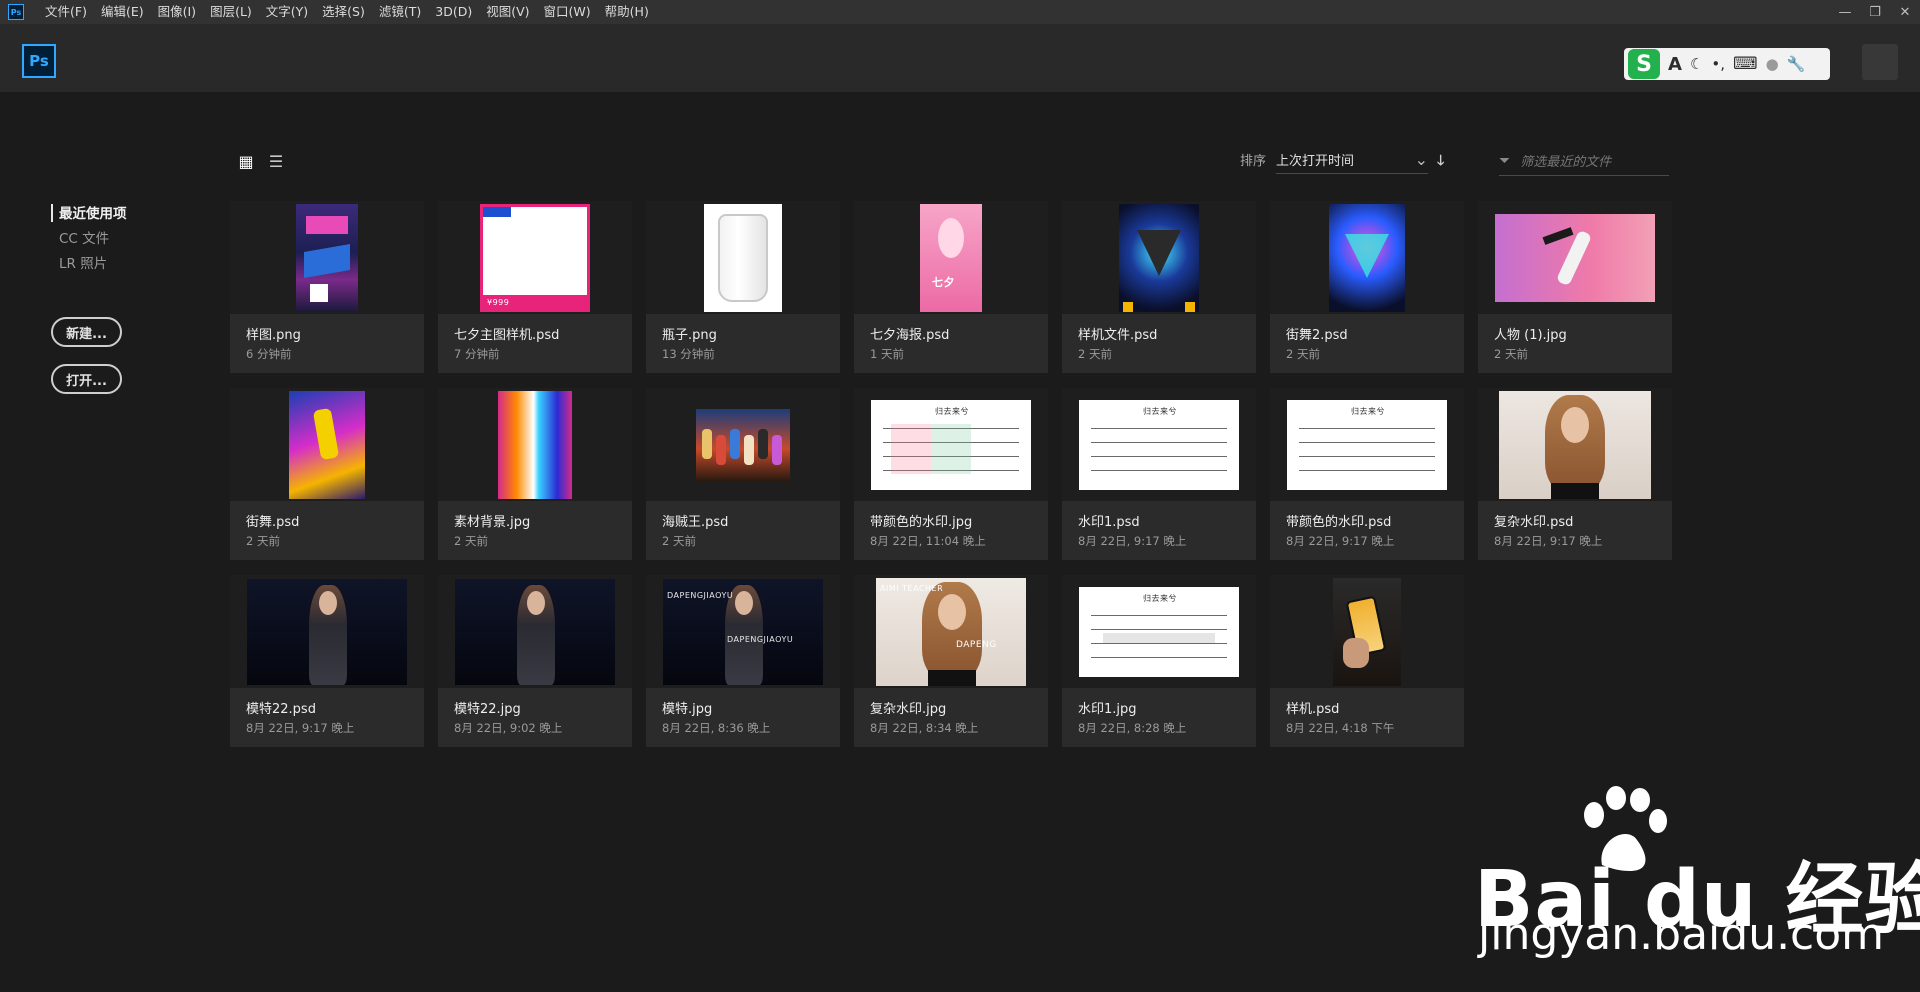 The width and height of the screenshot is (1920, 992). What do you see at coordinates (1367, 474) in the screenshot?
I see `file-card: 归去来兮 带颜色的水印.psd 8月 22日, 9:17 晚上` at bounding box center [1367, 474].